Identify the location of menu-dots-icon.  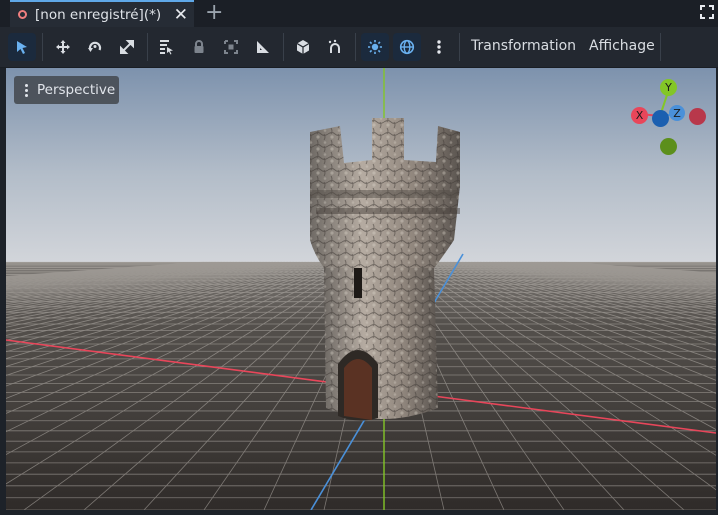
(26, 90).